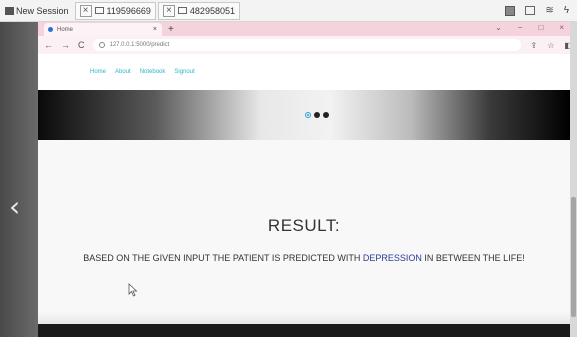 The width and height of the screenshot is (577, 337). Describe the element at coordinates (567, 45) in the screenshot. I see `sidebar-icon: ◧` at that location.